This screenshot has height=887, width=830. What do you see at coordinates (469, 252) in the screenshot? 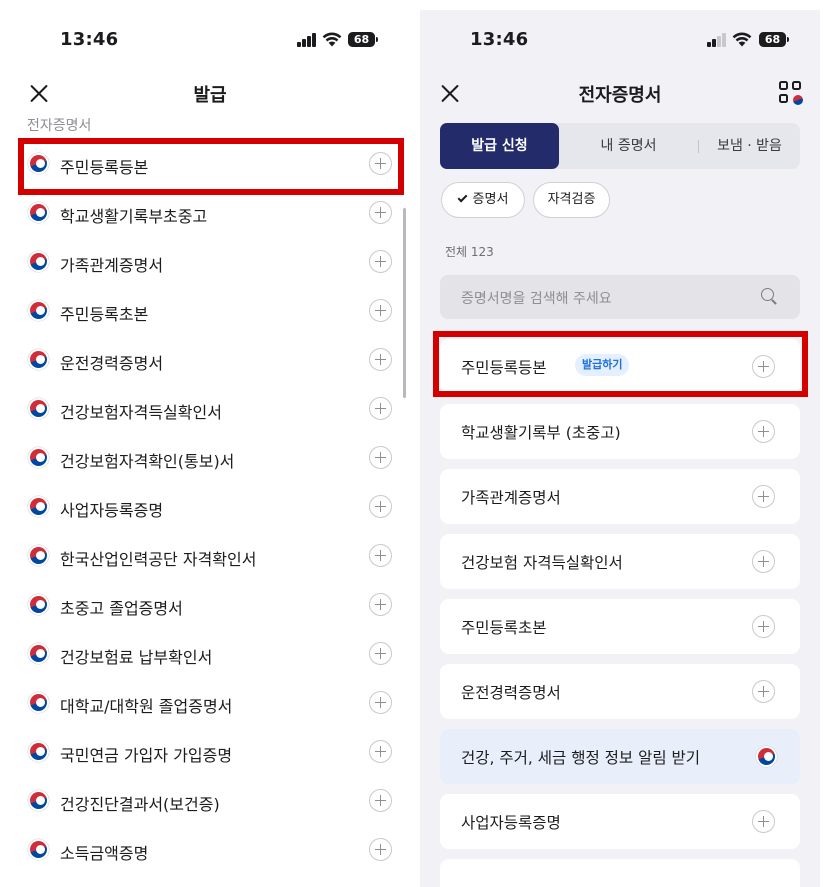
I see `total-count: 전체 123` at bounding box center [469, 252].